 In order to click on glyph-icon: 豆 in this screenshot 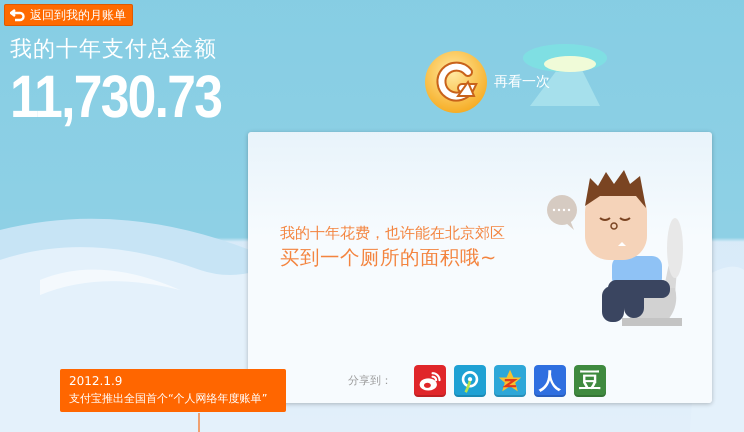, I will do `click(590, 381)`.